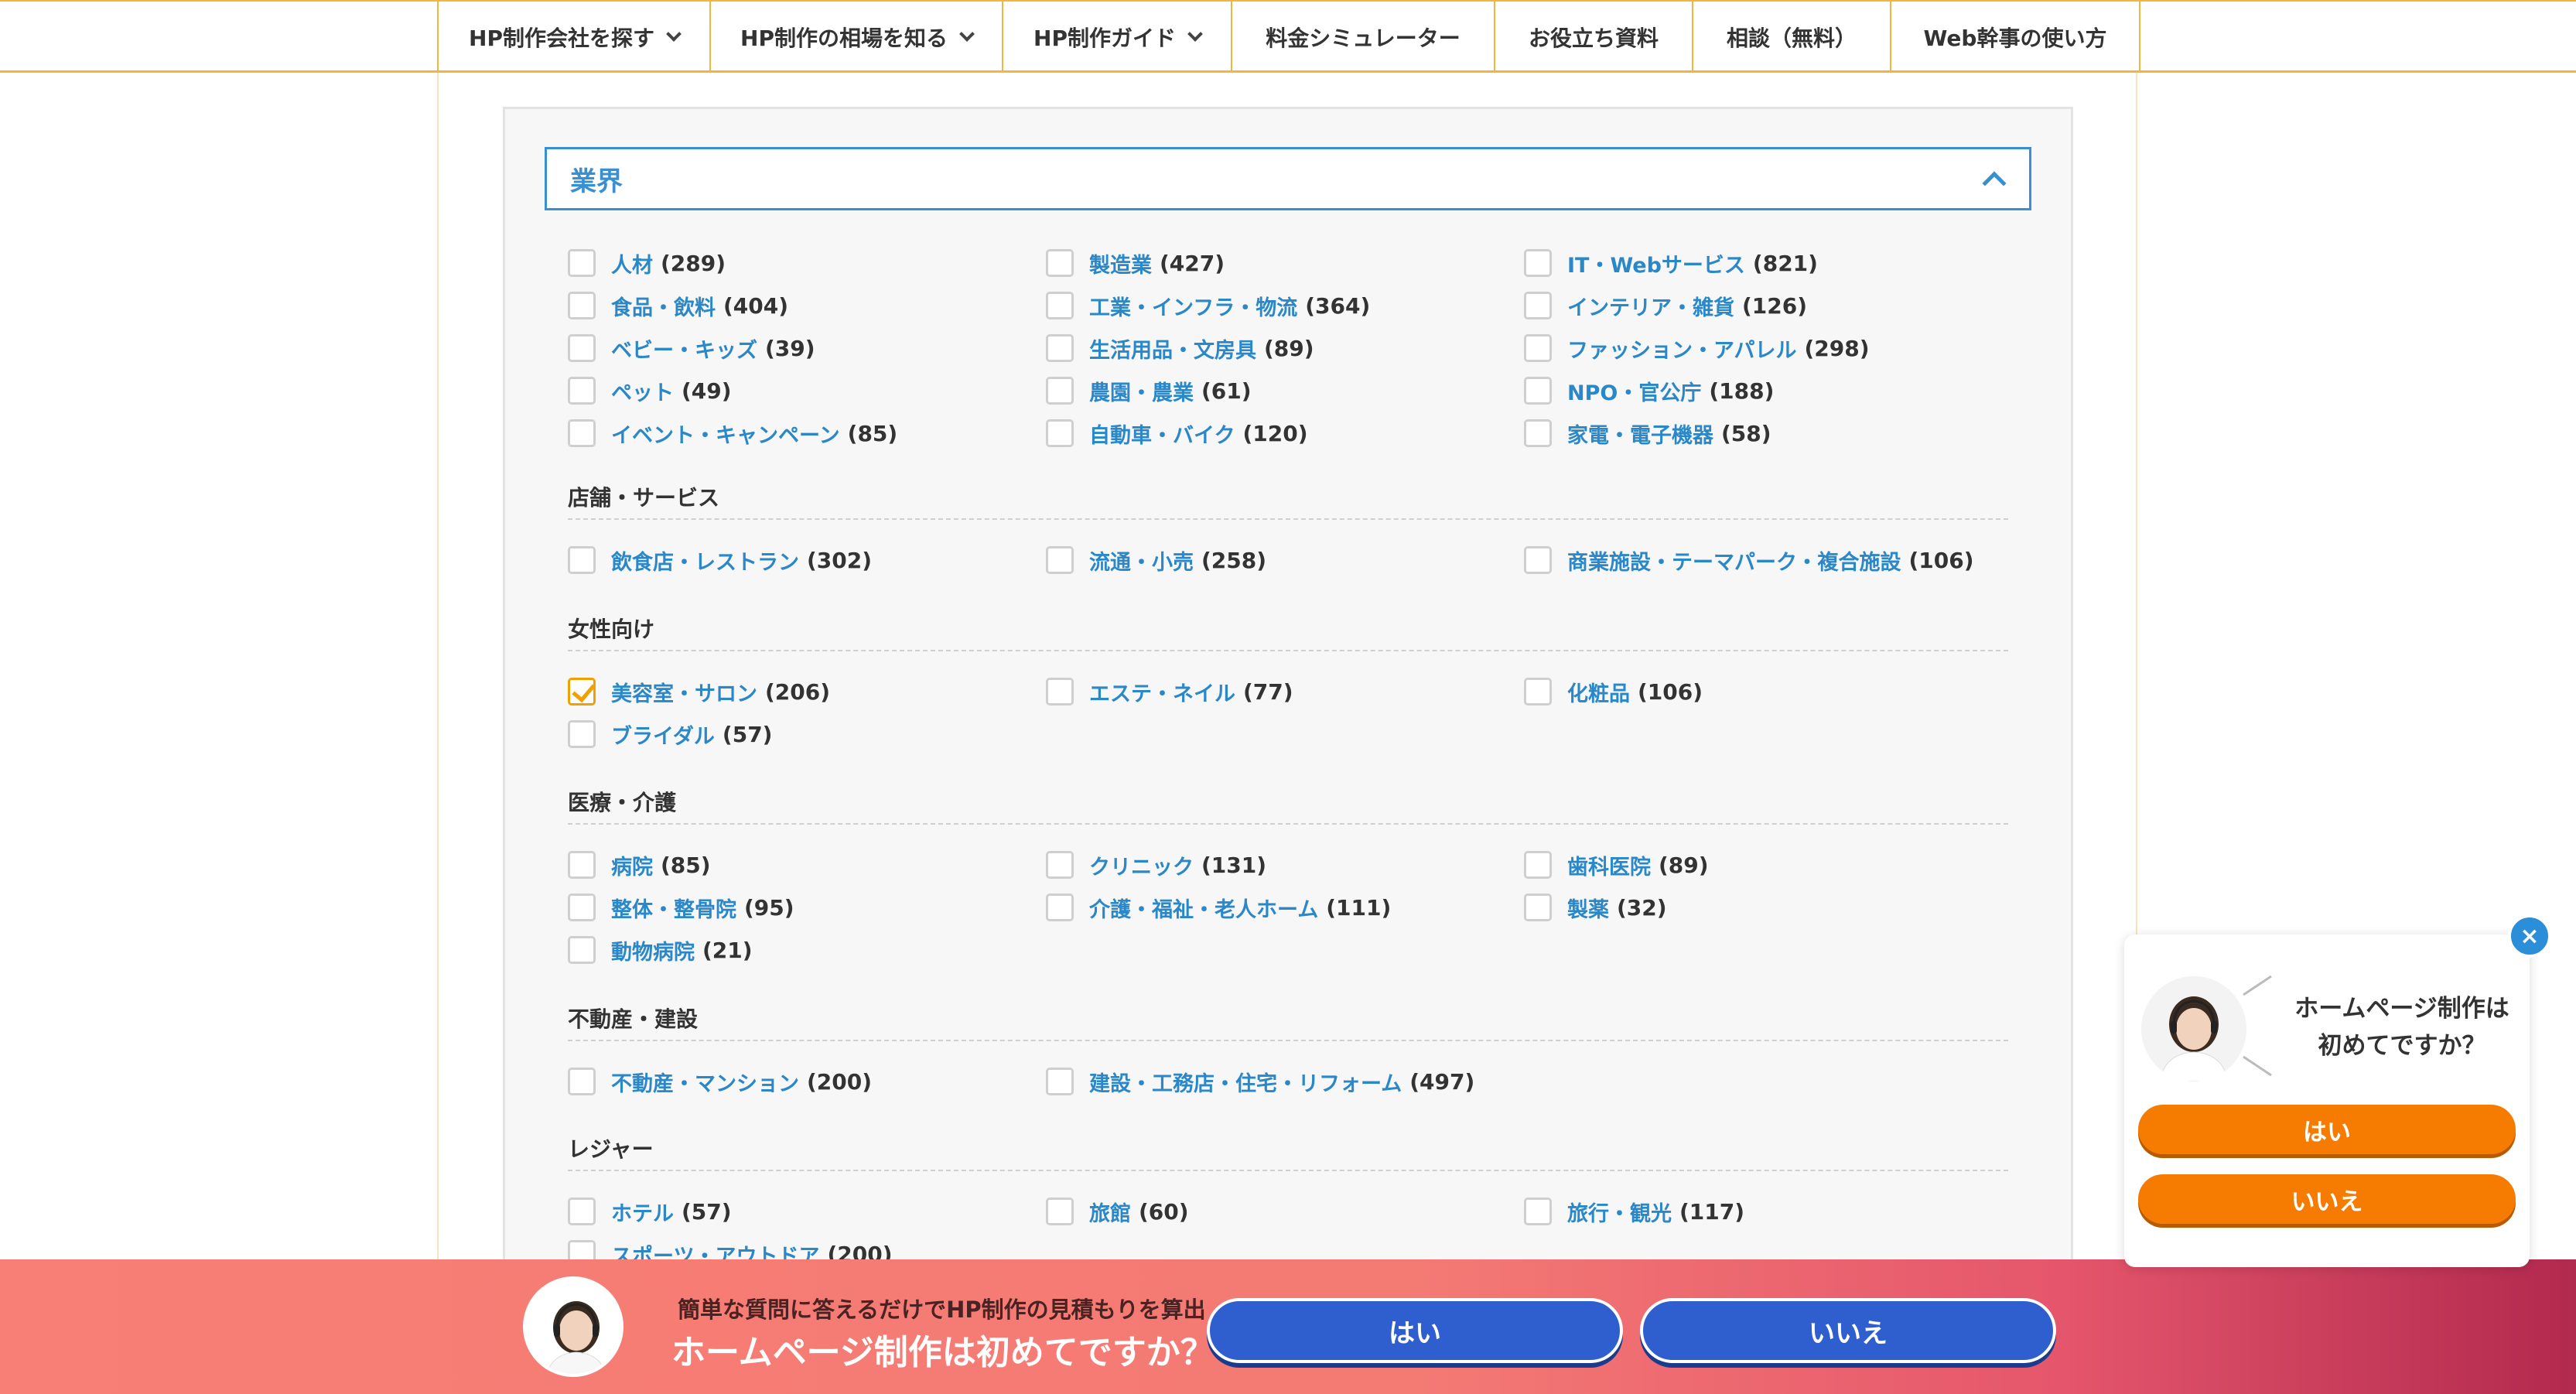 This screenshot has width=2576, height=1394. What do you see at coordinates (1116, 37) in the screenshot?
I see `nav-guide: HP制作ガイド` at bounding box center [1116, 37].